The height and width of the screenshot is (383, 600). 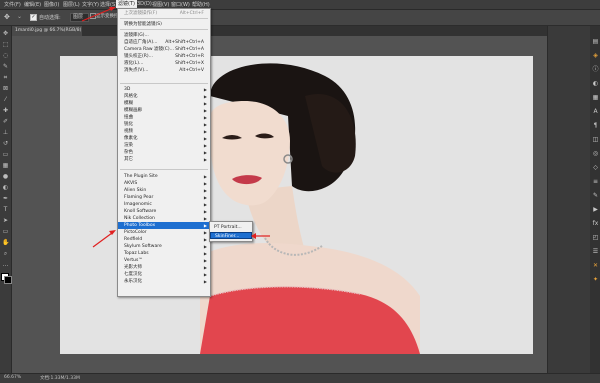 What do you see at coordinates (595, 237) in the screenshot?
I see `navigator-icon: ◰` at bounding box center [595, 237].